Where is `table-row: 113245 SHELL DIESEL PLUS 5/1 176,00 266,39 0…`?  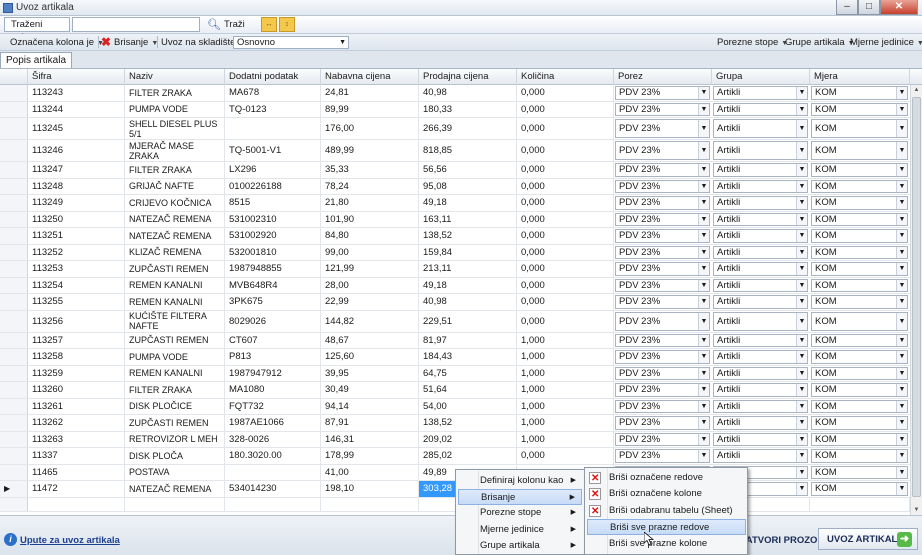
table-row: 113245 SHELL DIESEL PLUS 5/1 176,00 266,39 0… is located at coordinates (461, 129).